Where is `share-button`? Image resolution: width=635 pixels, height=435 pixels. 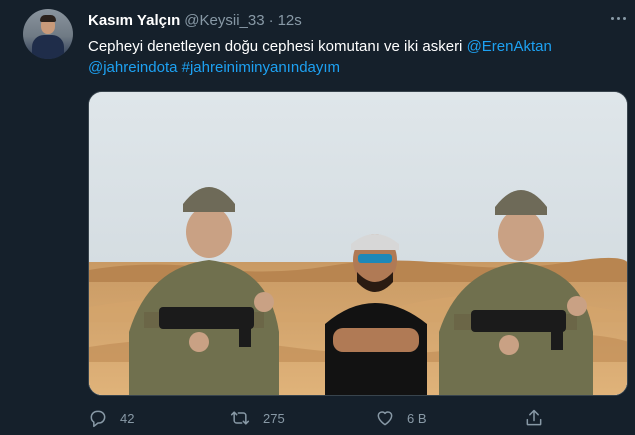 share-button is located at coordinates (534, 418).